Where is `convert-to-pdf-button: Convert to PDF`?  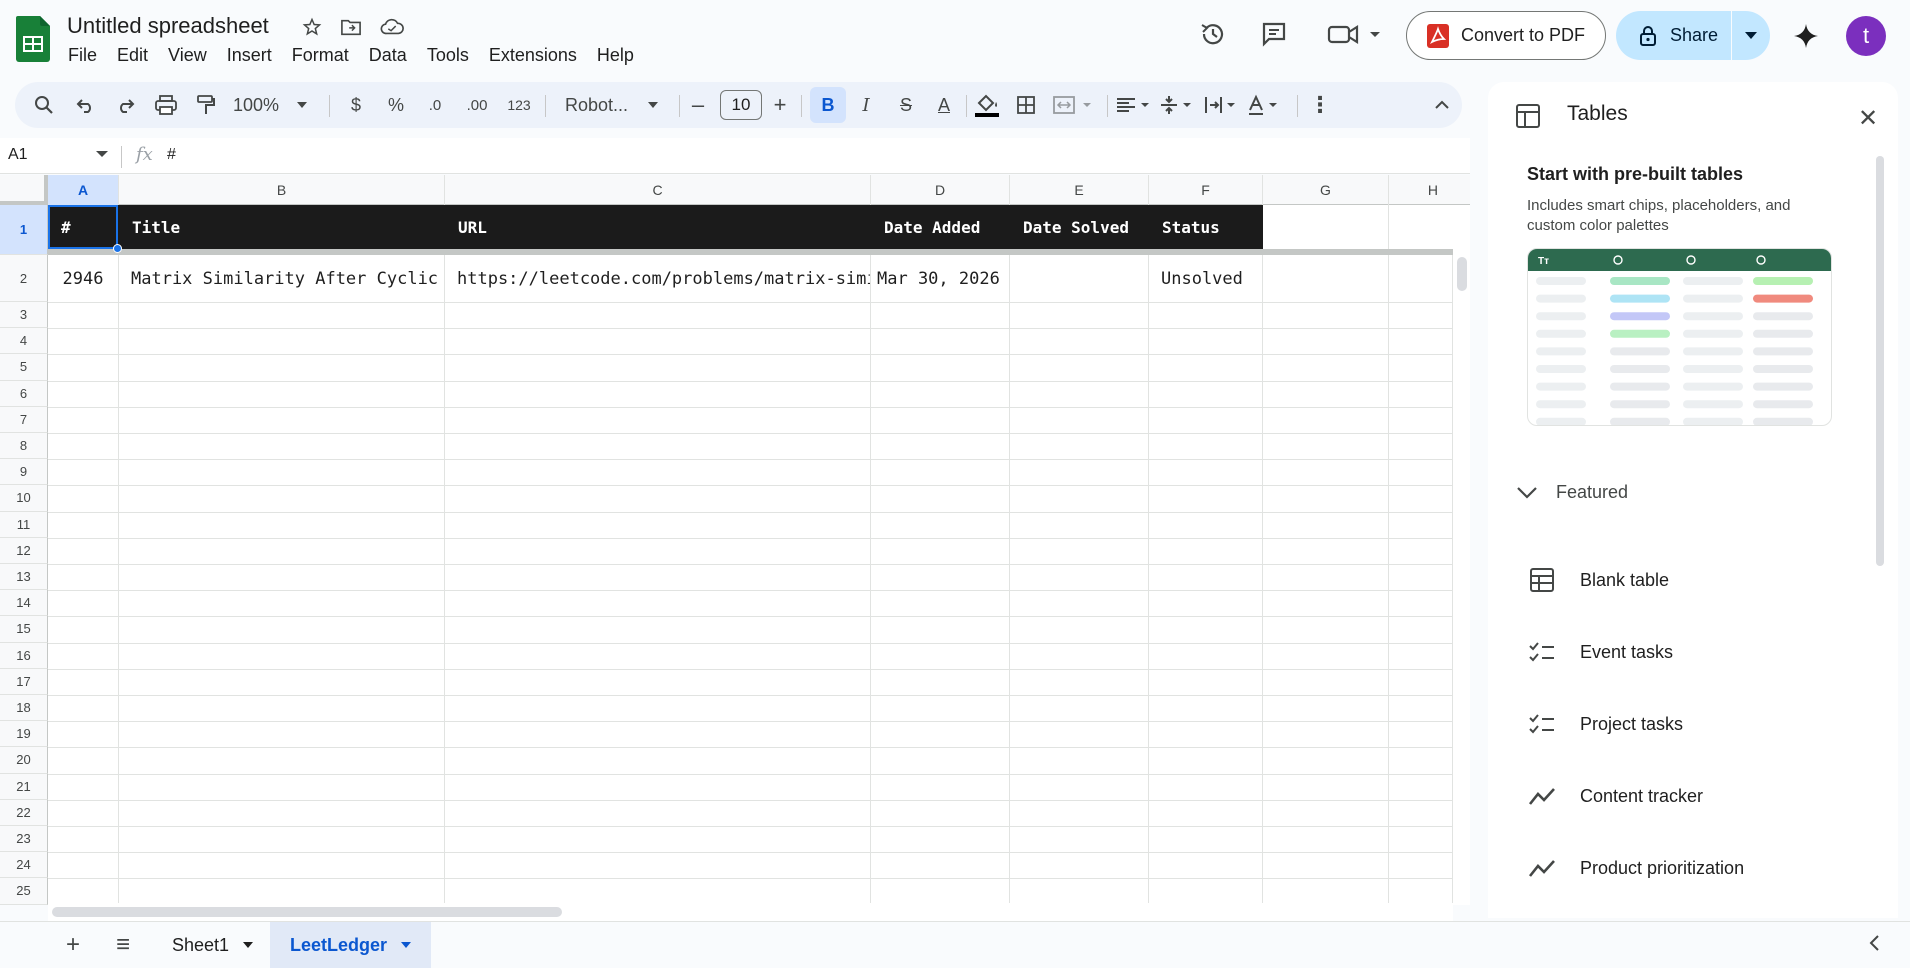 convert-to-pdf-button: Convert to PDF is located at coordinates (1506, 35).